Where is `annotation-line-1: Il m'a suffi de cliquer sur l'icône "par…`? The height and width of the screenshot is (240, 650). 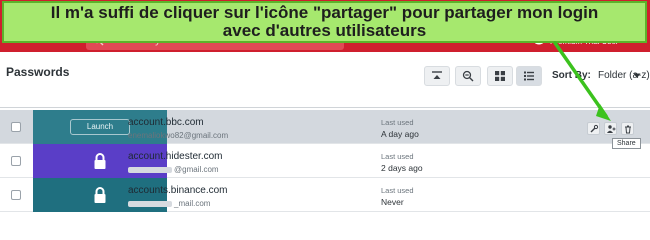 annotation-line-1: Il m'a suffi de cliquer sur l'icône "par… is located at coordinates (324, 12).